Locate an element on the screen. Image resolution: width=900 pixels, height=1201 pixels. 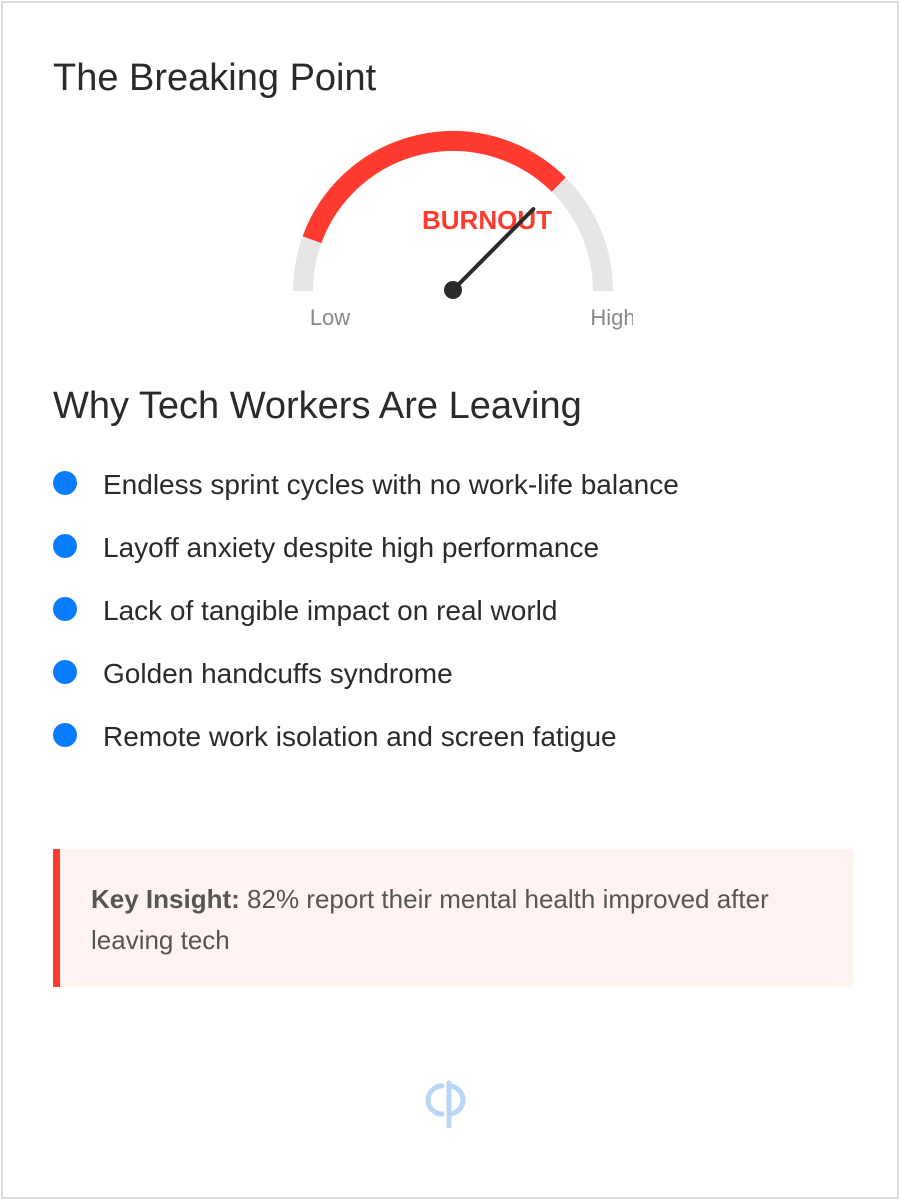
list-item: Layoff anxiety despite high performance is located at coordinates (451, 559).